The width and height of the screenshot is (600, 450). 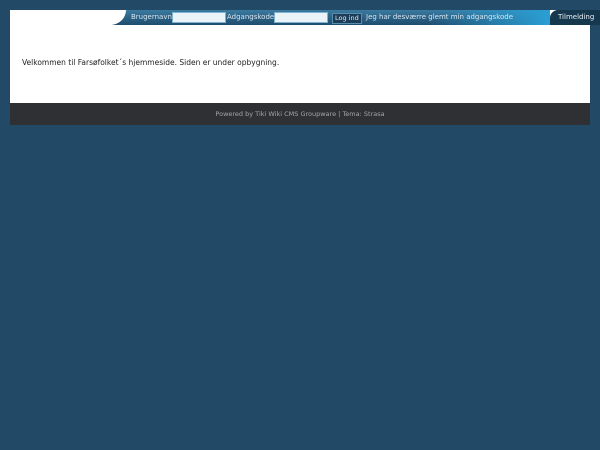 I want to click on username-input, so click(x=199, y=17).